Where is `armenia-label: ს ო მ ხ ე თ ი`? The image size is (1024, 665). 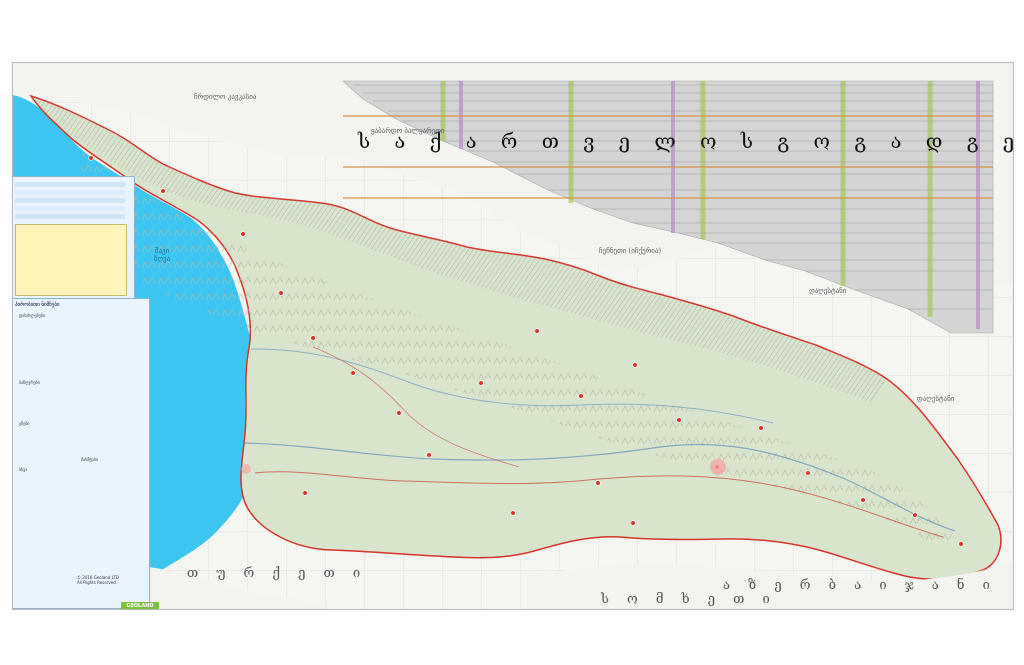
armenia-label: ს ო მ ხ ე თ ი is located at coordinates (689, 599).